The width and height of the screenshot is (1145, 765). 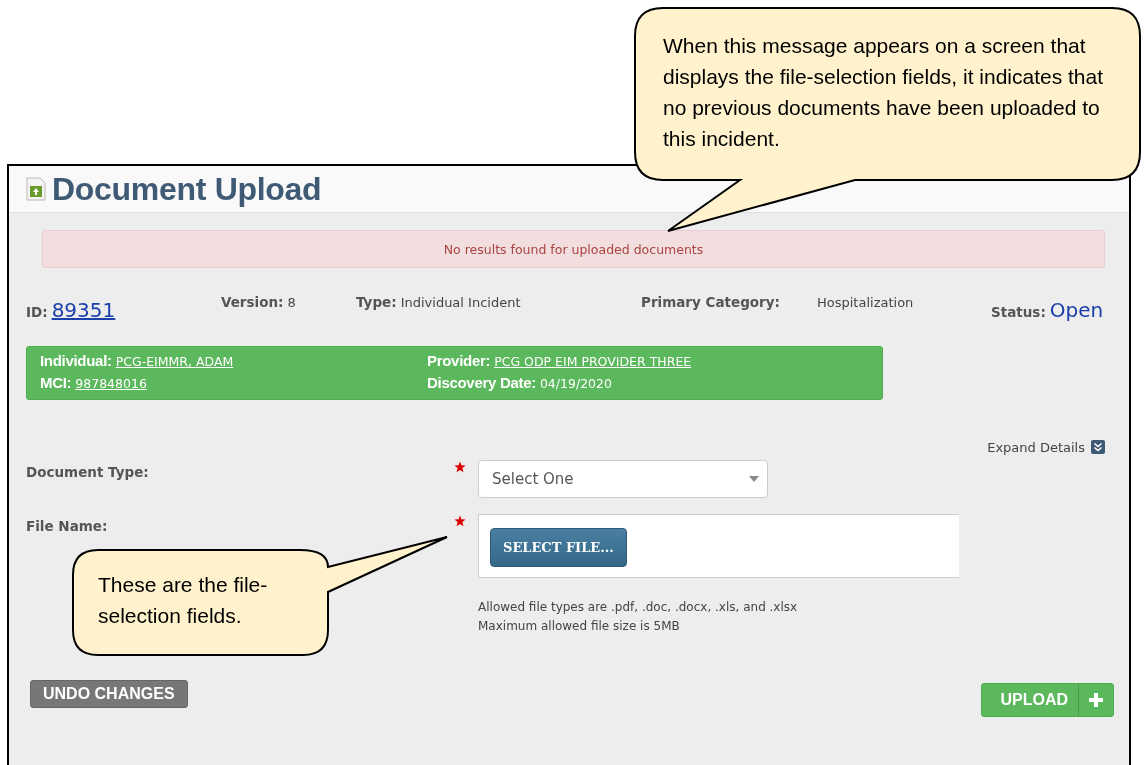 What do you see at coordinates (623, 479) in the screenshot?
I see `document-type-select: Select One` at bounding box center [623, 479].